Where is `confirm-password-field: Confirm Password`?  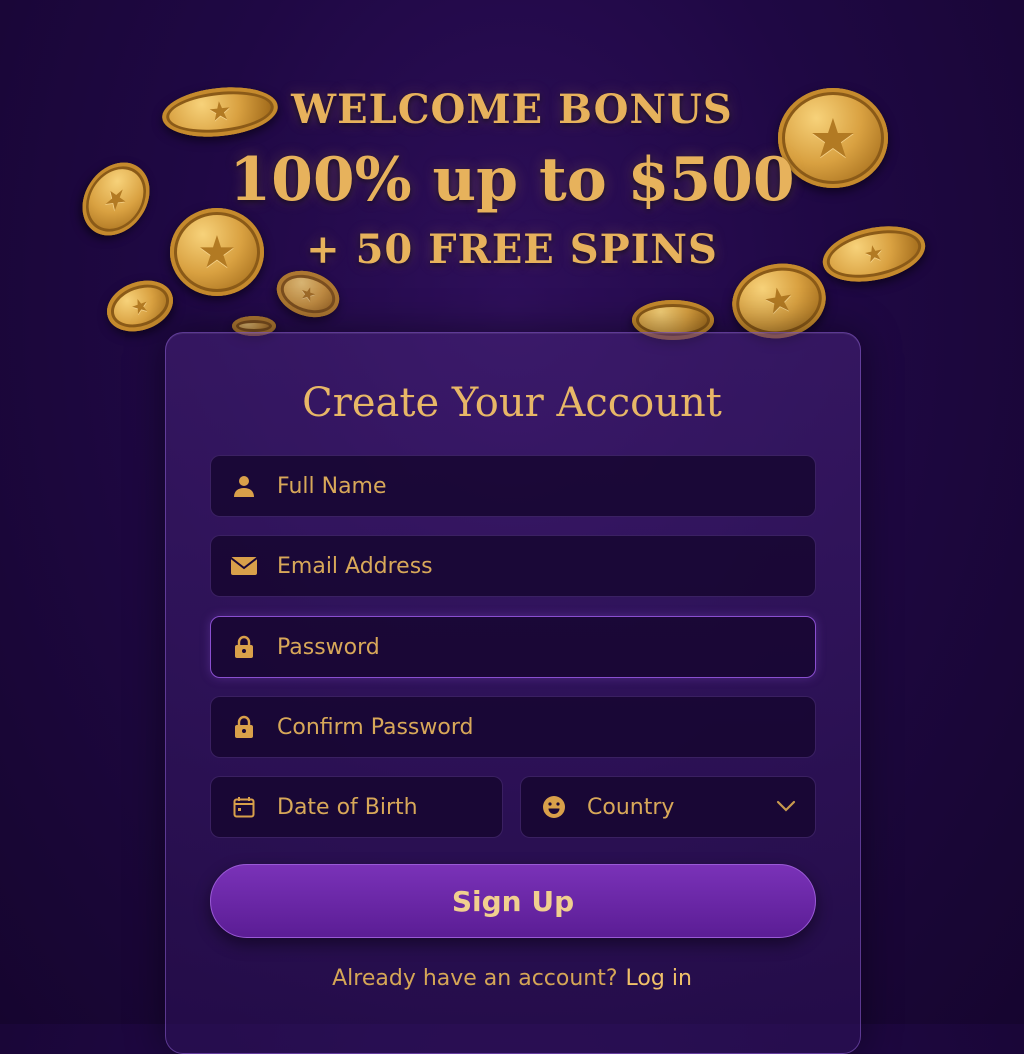 confirm-password-field: Confirm Password is located at coordinates (513, 727).